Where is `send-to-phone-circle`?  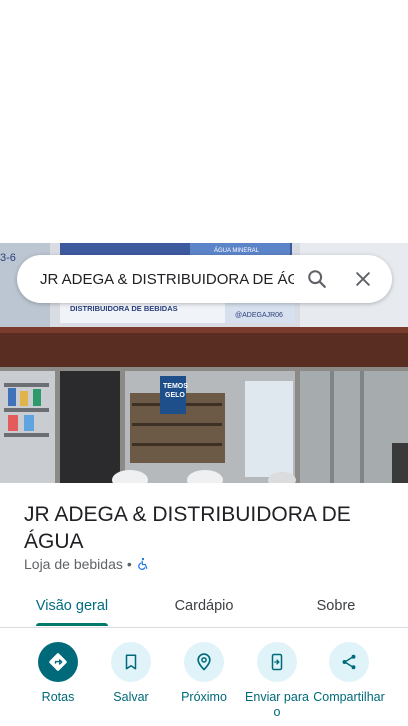 send-to-phone-circle is located at coordinates (277, 662).